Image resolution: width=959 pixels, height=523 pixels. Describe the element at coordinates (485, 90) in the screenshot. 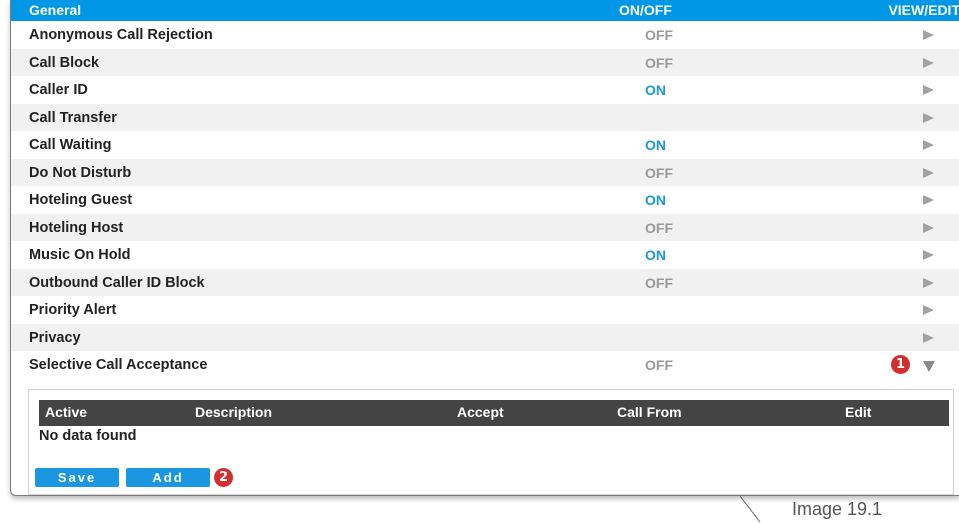

I see `feature-row: Caller ID ON` at that location.